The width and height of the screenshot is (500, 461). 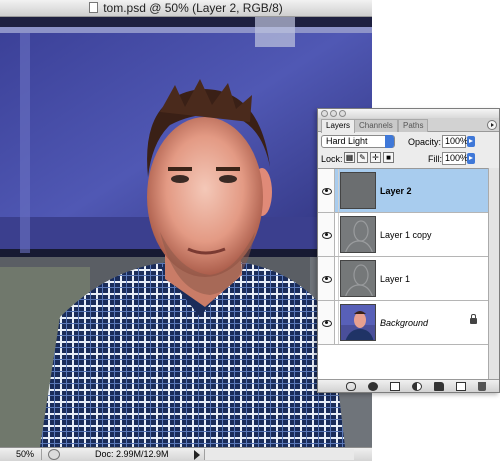 I want to click on link-layers-icon, so click(x=351, y=386).